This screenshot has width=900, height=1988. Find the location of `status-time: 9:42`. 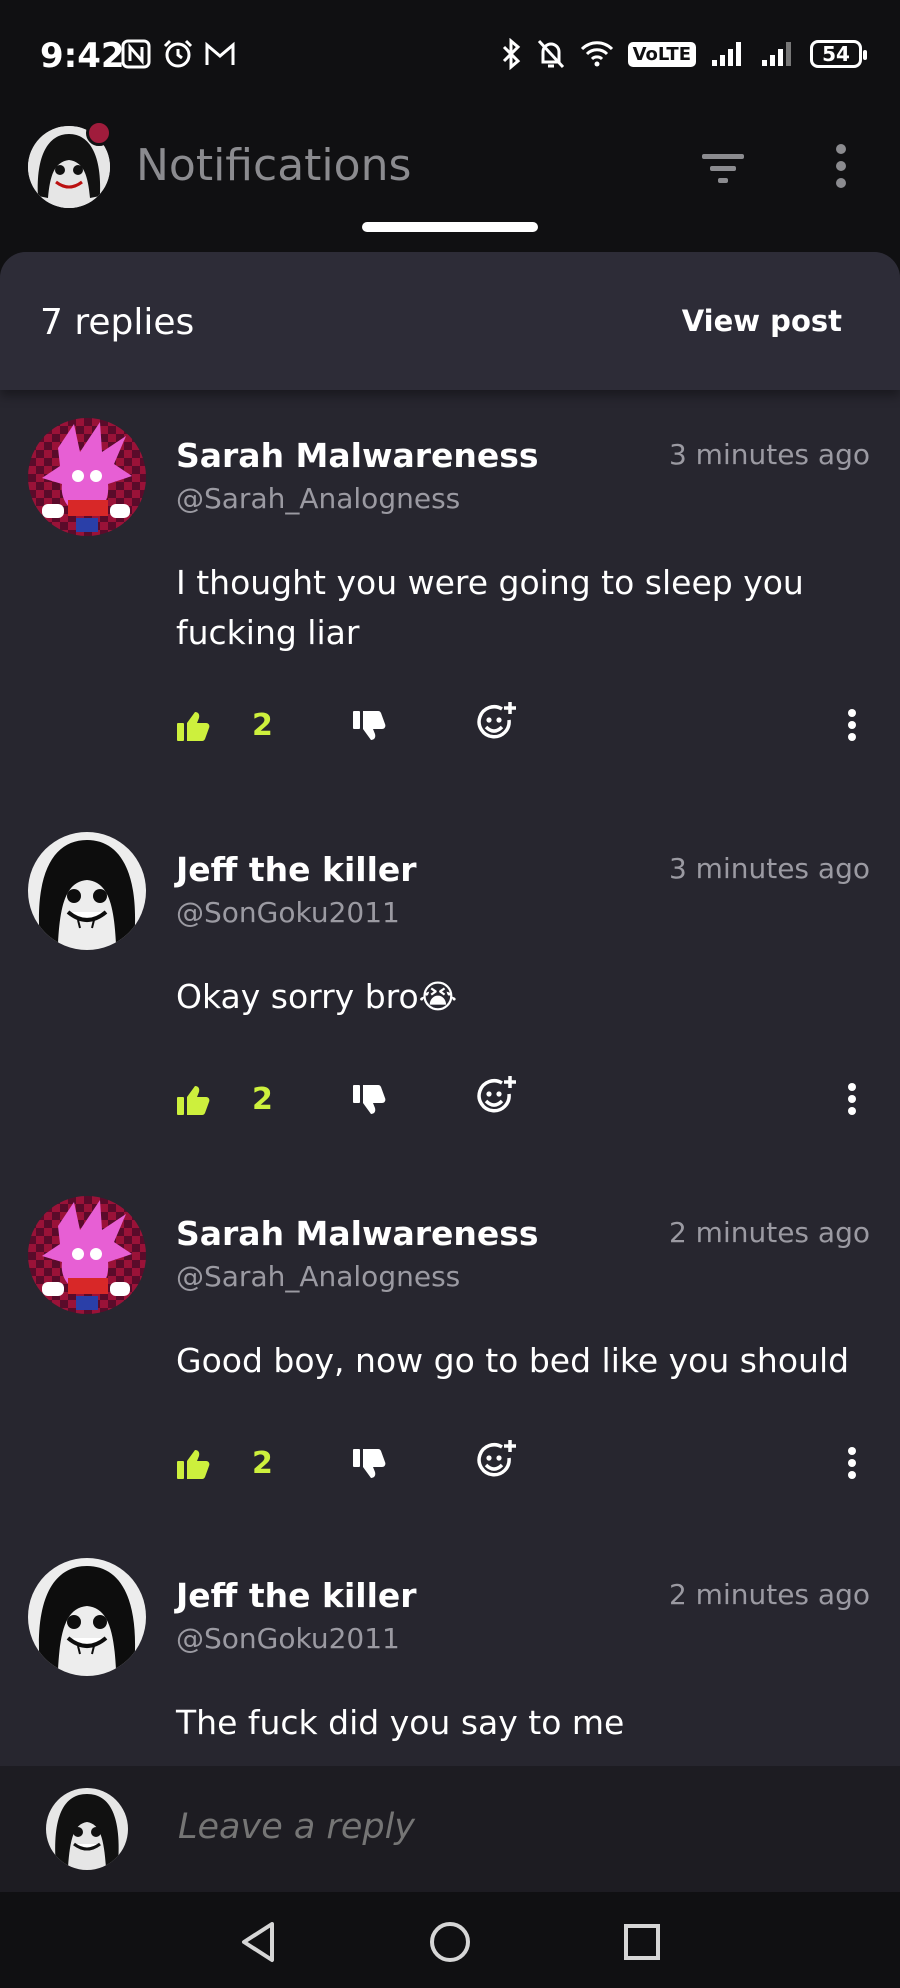

status-time: 9:42 is located at coordinates (82, 56).